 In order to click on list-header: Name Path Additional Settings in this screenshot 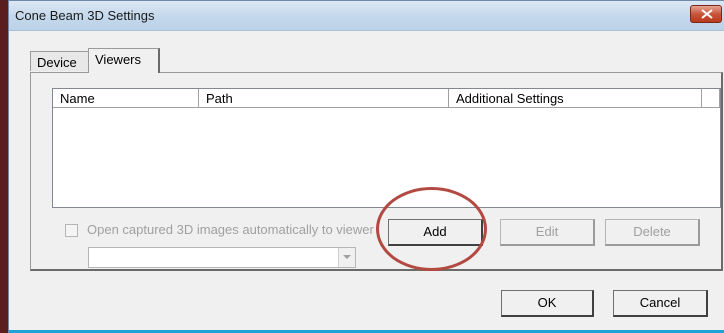, I will do `click(386, 98)`.